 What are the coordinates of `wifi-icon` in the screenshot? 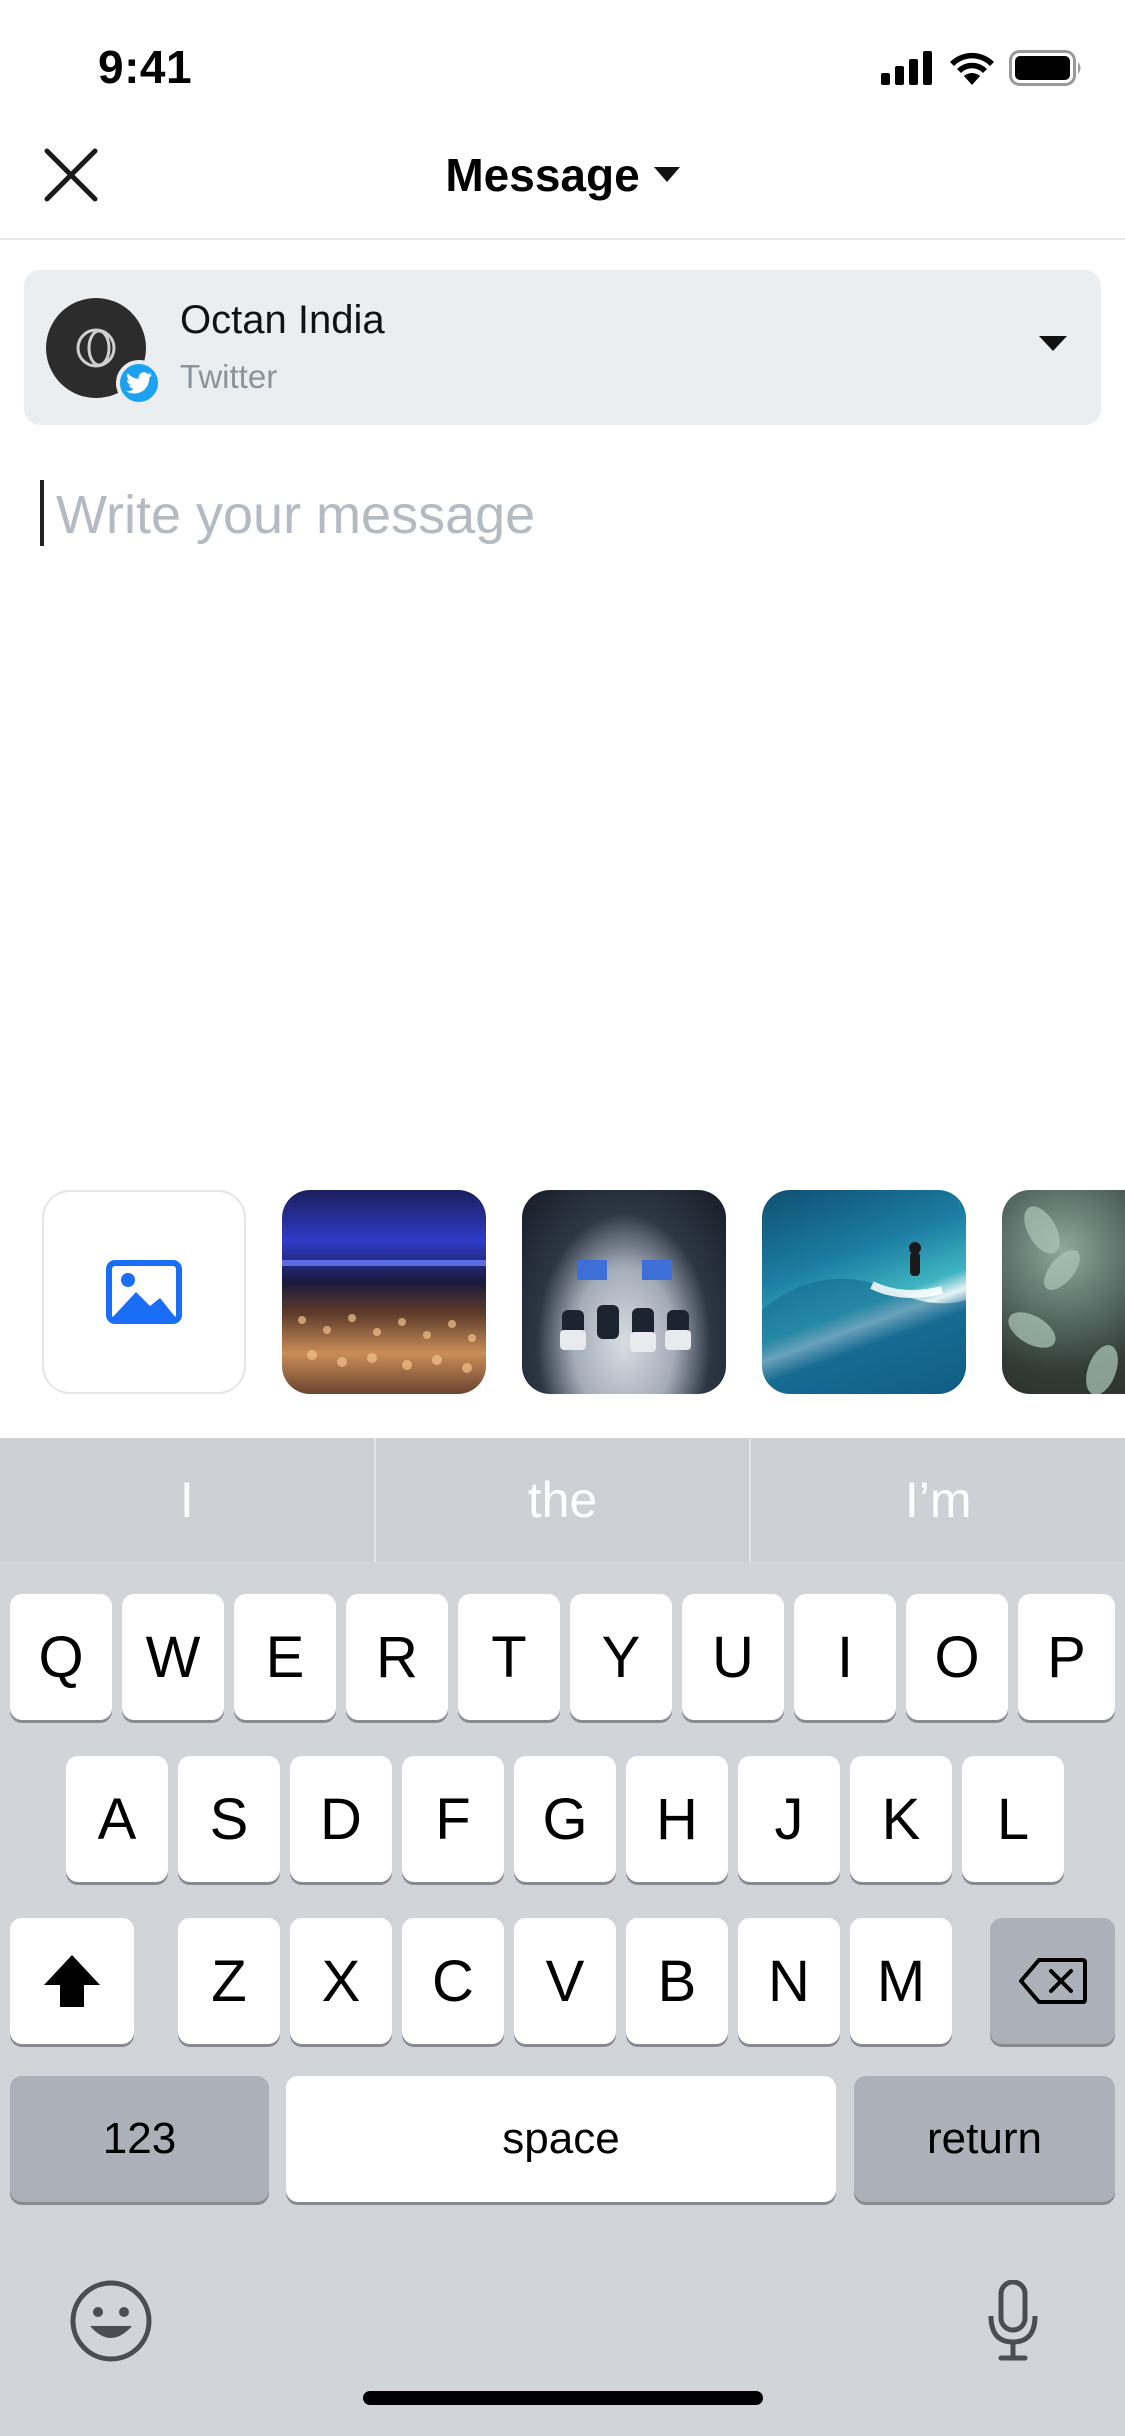 It's located at (972, 68).